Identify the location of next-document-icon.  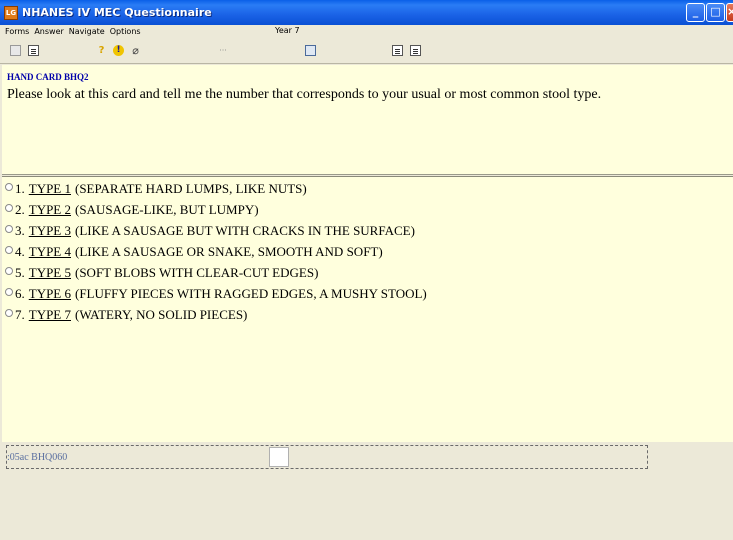
(415, 50).